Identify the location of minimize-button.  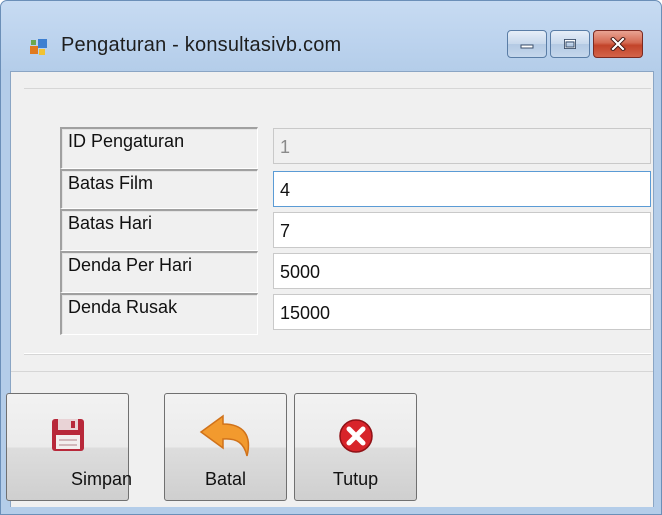
(527, 44).